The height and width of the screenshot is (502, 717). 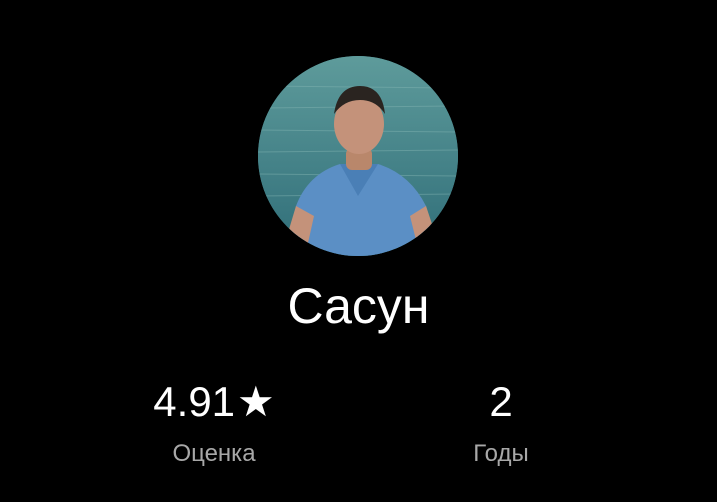 I want to click on rating-value-row: 4.91★, so click(x=214, y=402).